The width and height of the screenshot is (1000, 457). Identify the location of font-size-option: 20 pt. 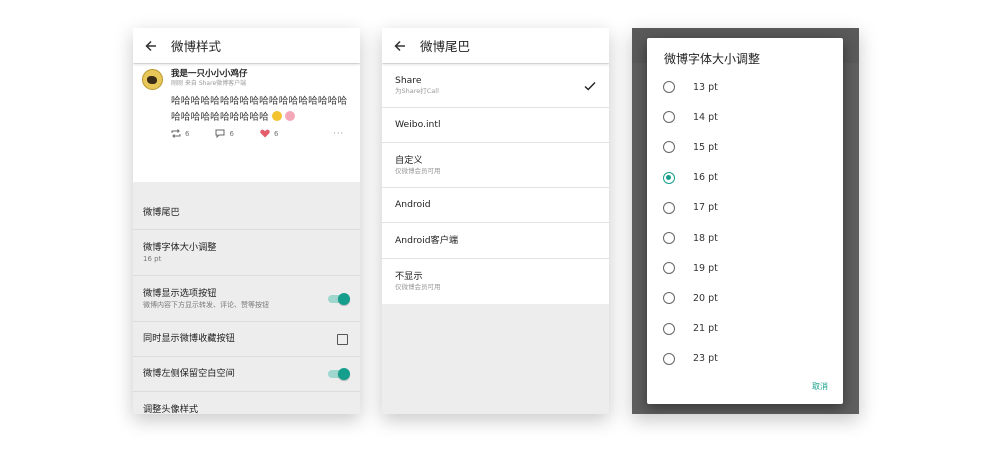
(745, 298).